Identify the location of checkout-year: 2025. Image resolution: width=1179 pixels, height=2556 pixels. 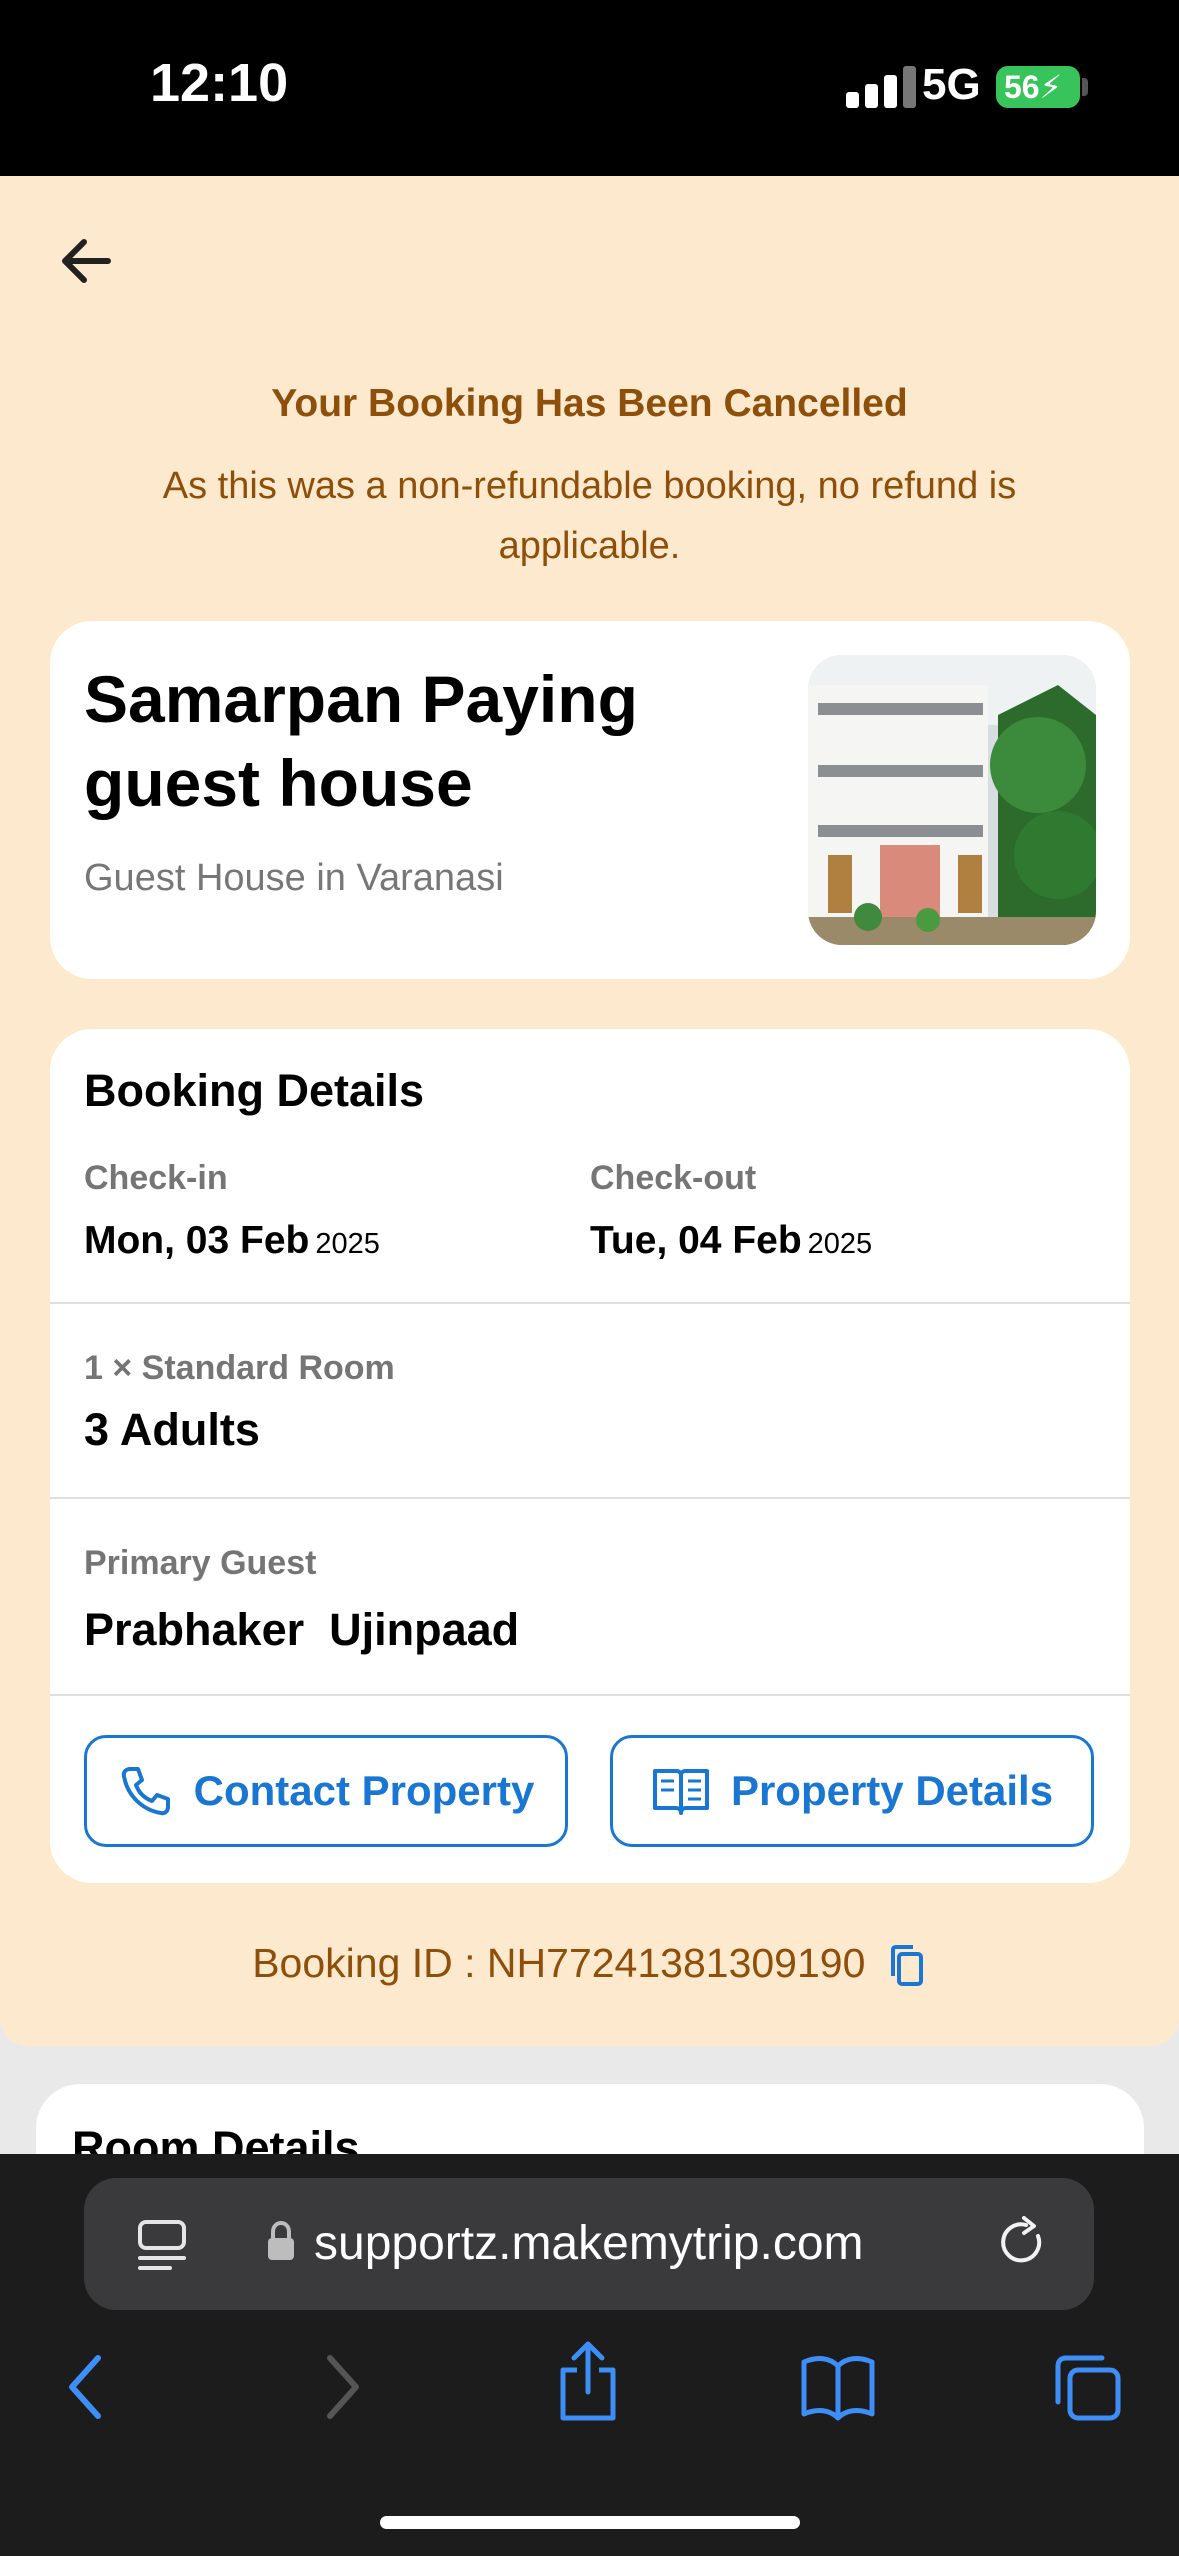
(840, 1244).